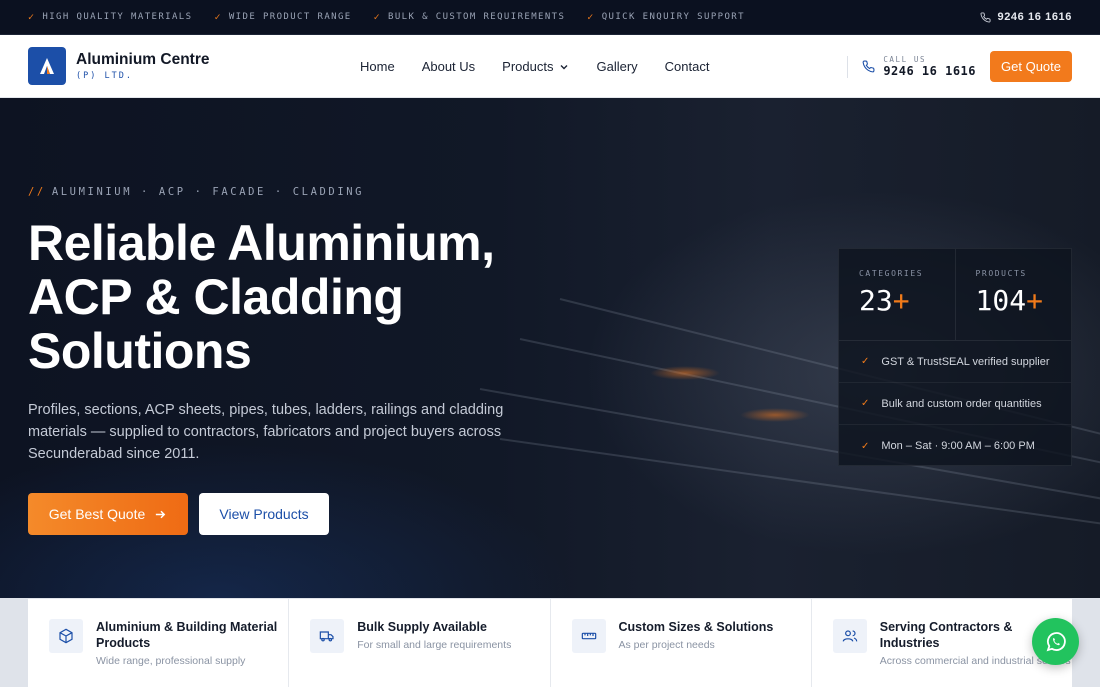  I want to click on cube-icon, so click(66, 636).